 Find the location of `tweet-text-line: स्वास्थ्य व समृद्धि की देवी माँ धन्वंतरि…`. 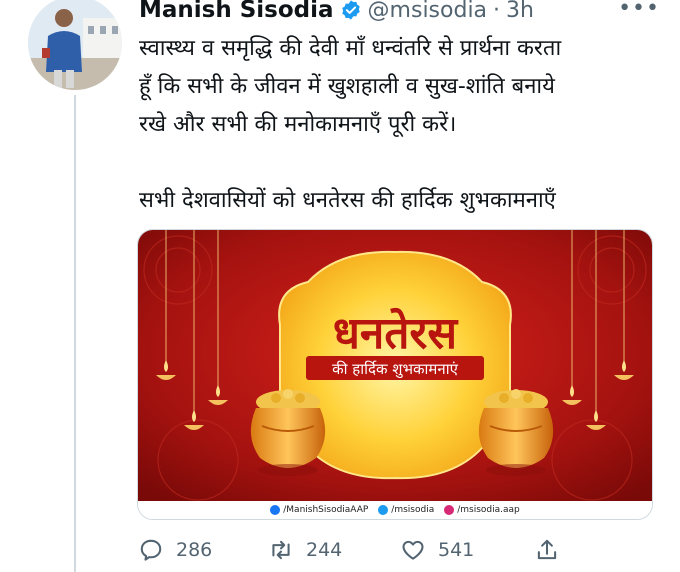

tweet-text-line: स्वास्थ्य व समृद्धि की देवी माँ धन्वंतरि… is located at coordinates (350, 48).